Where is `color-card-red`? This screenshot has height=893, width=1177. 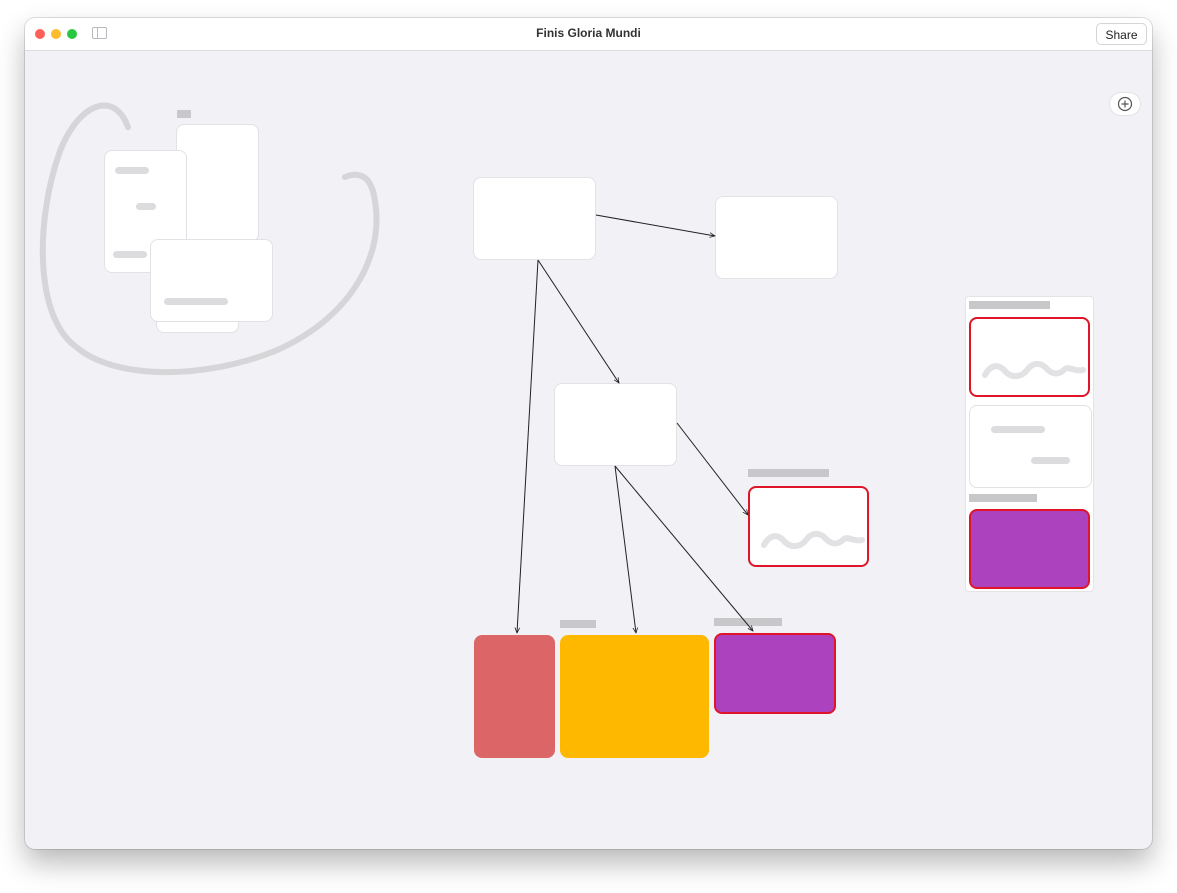 color-card-red is located at coordinates (514, 696).